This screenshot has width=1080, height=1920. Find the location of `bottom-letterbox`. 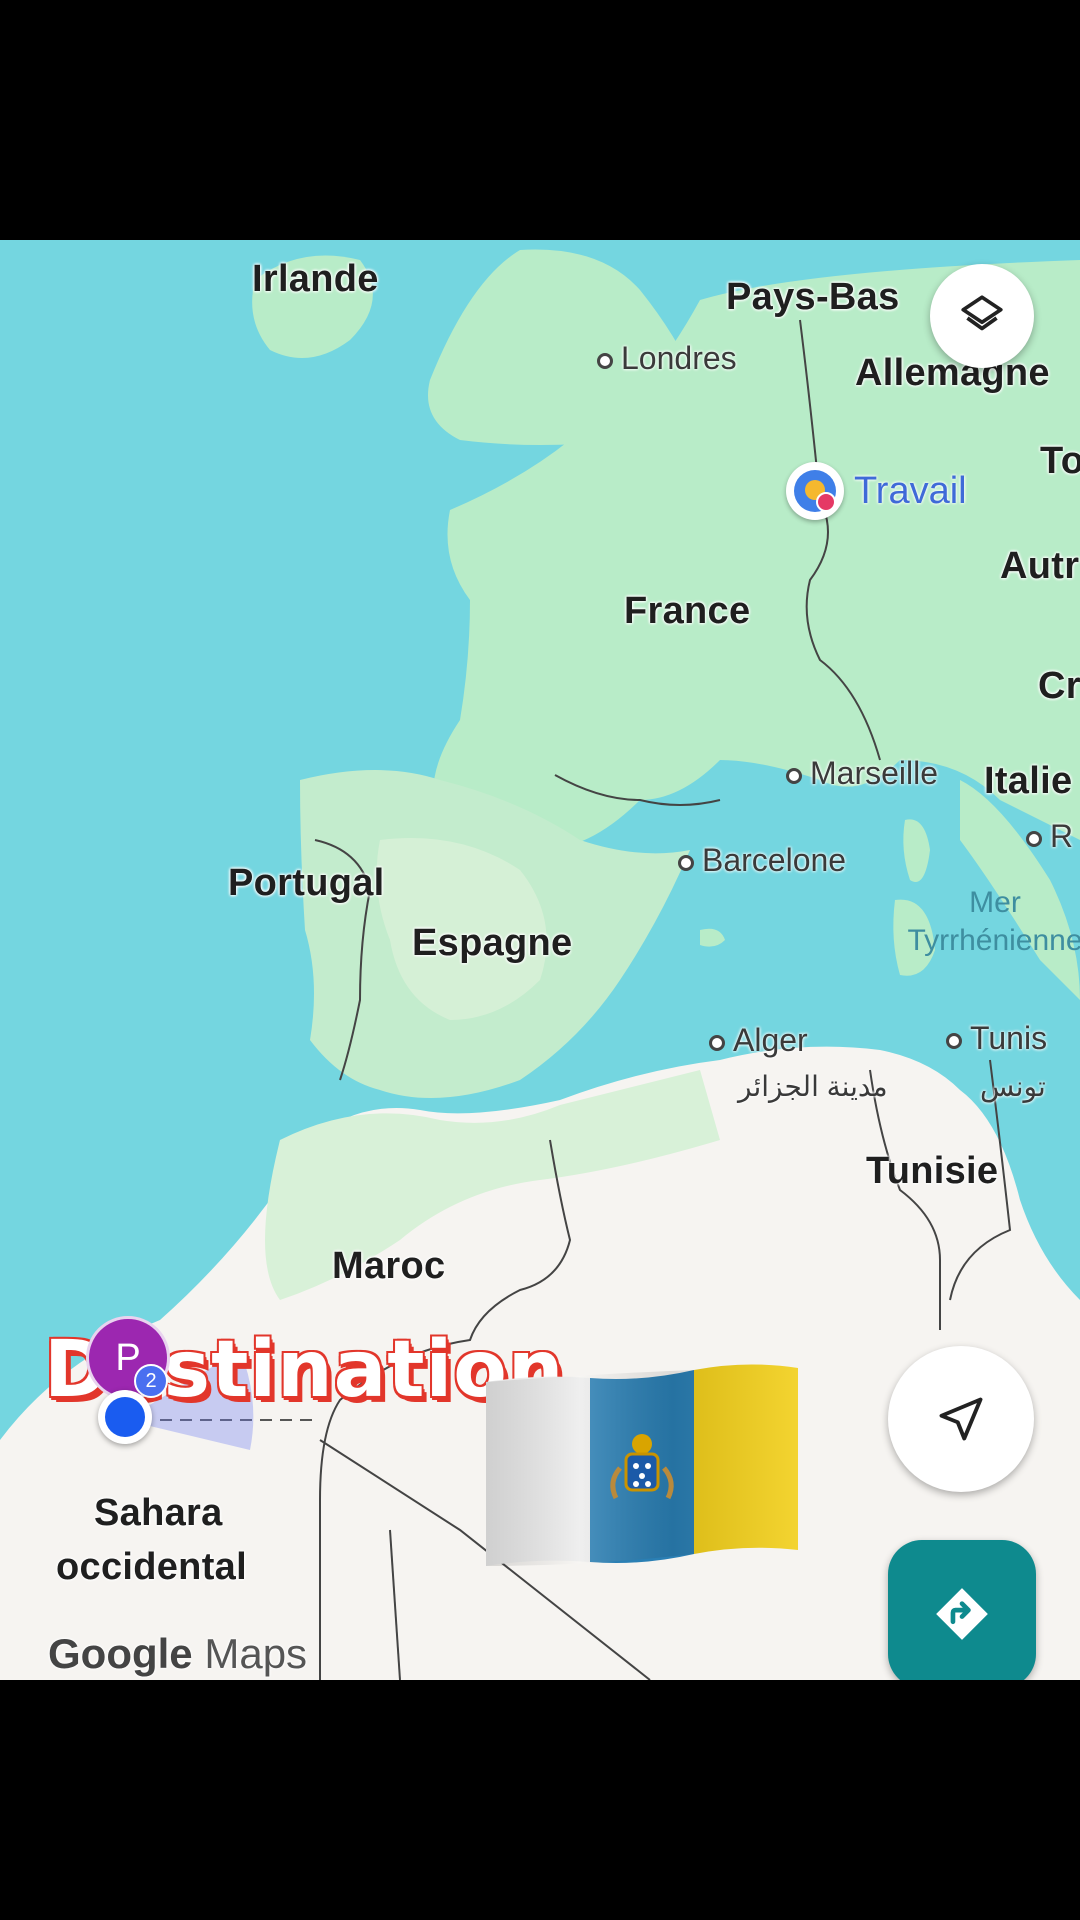

bottom-letterbox is located at coordinates (540, 1800).